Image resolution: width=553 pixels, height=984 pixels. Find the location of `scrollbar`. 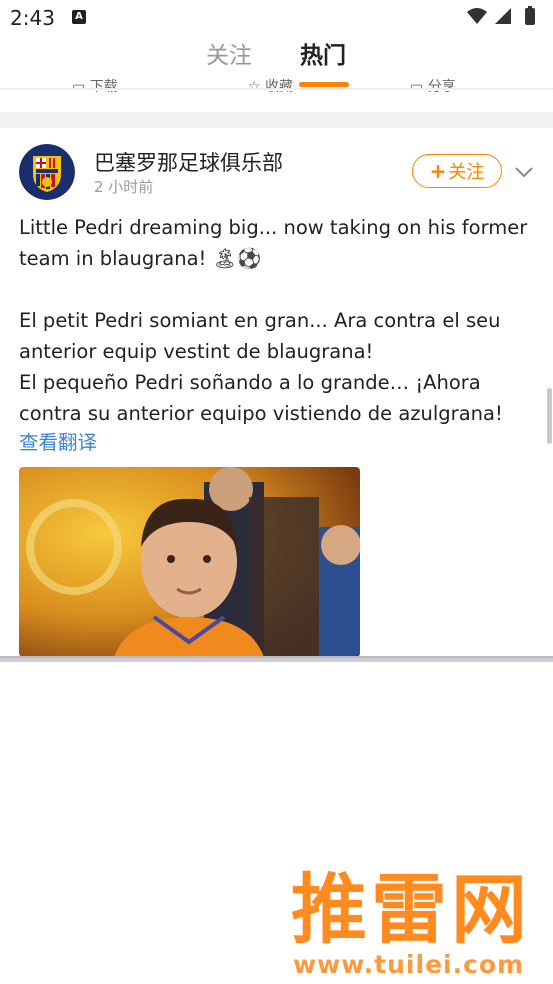

scrollbar is located at coordinates (549, 416).